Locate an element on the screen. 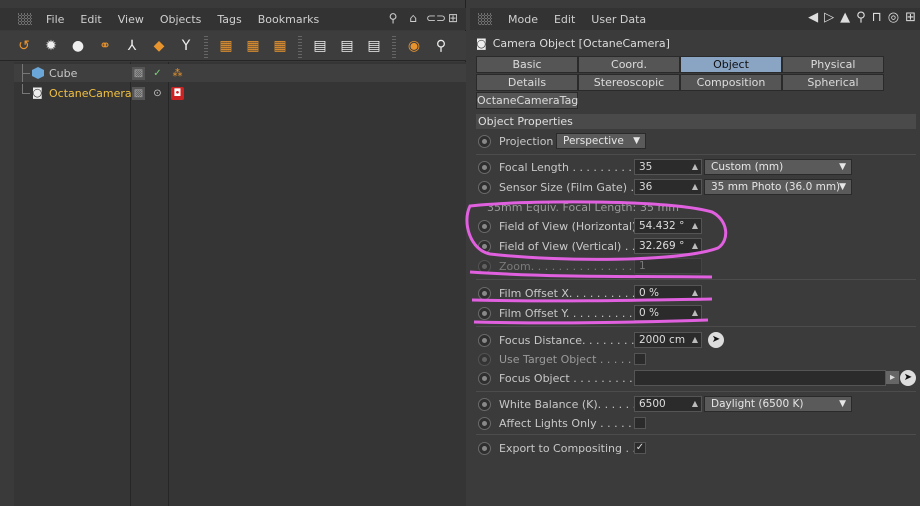 This screenshot has width=920, height=506. table-check-icon: ▦ is located at coordinates (253, 46).